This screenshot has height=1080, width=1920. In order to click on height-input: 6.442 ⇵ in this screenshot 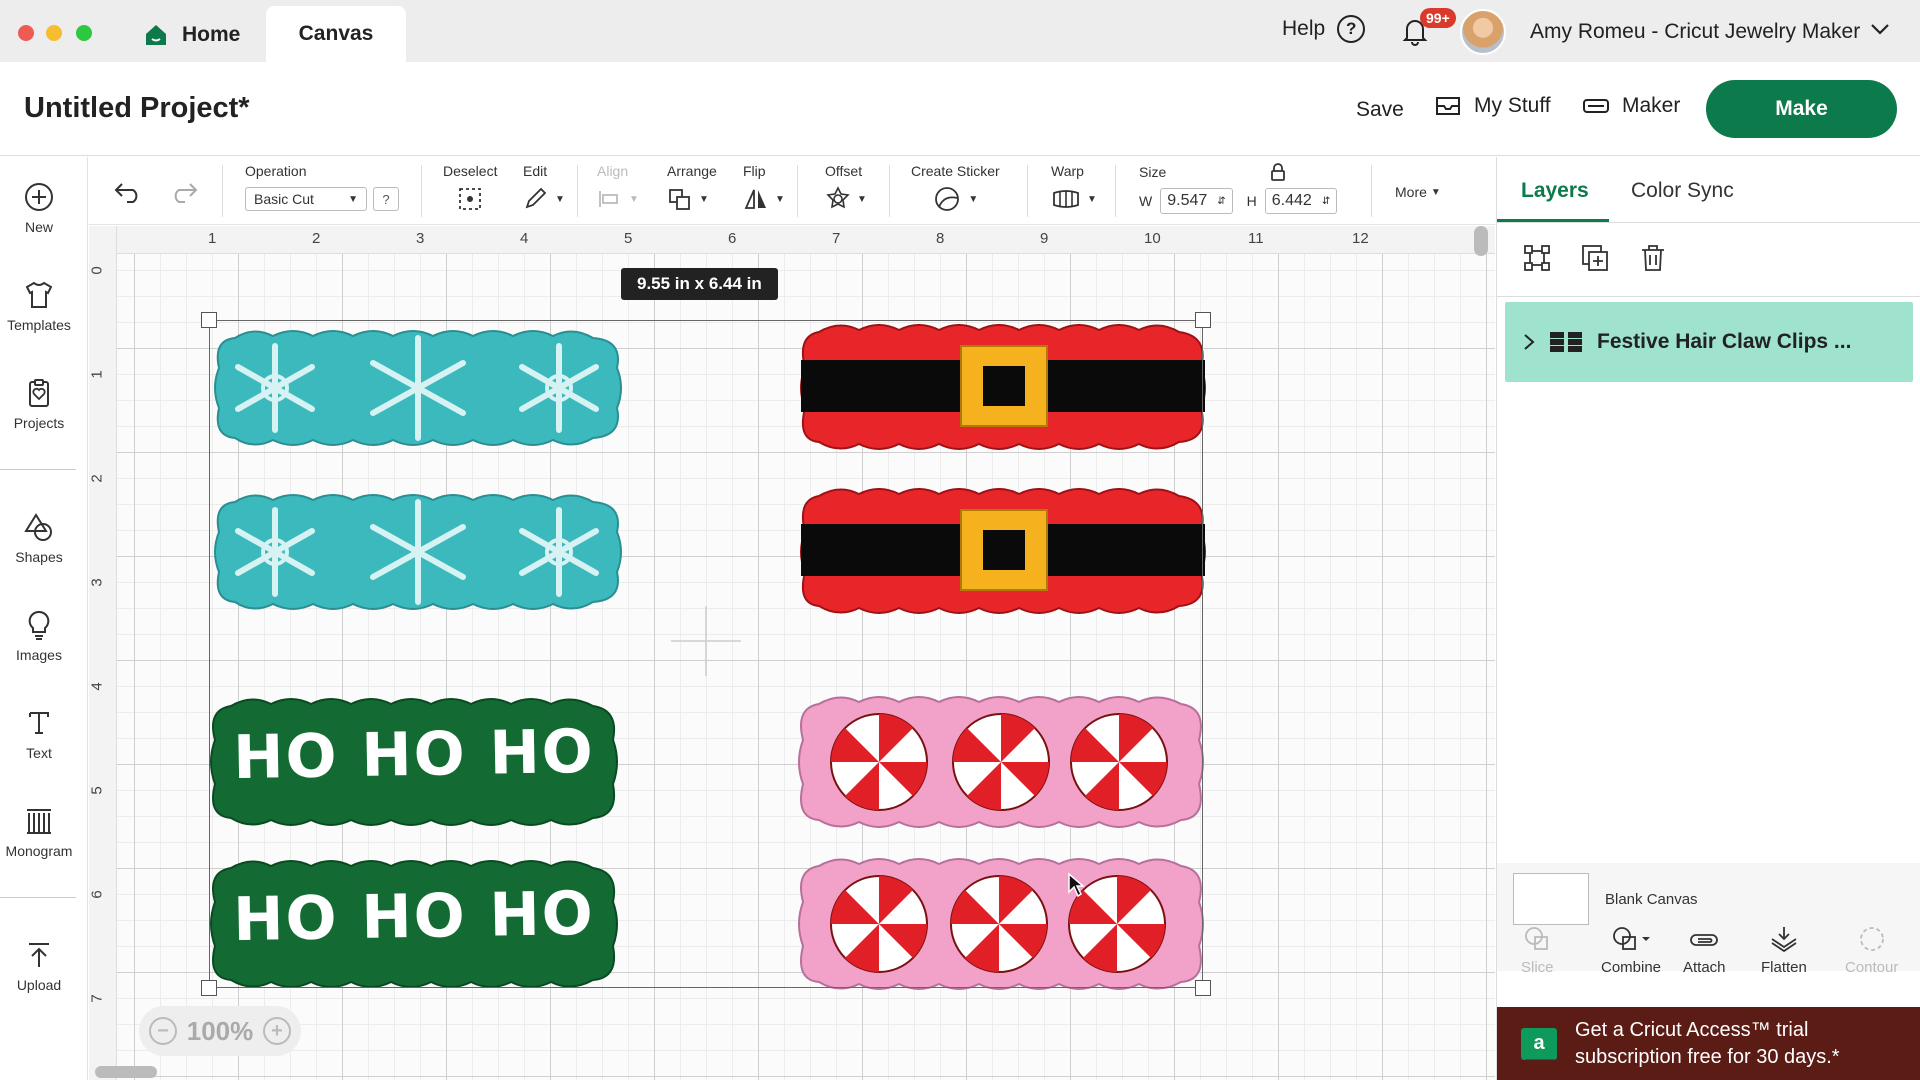, I will do `click(1301, 201)`.